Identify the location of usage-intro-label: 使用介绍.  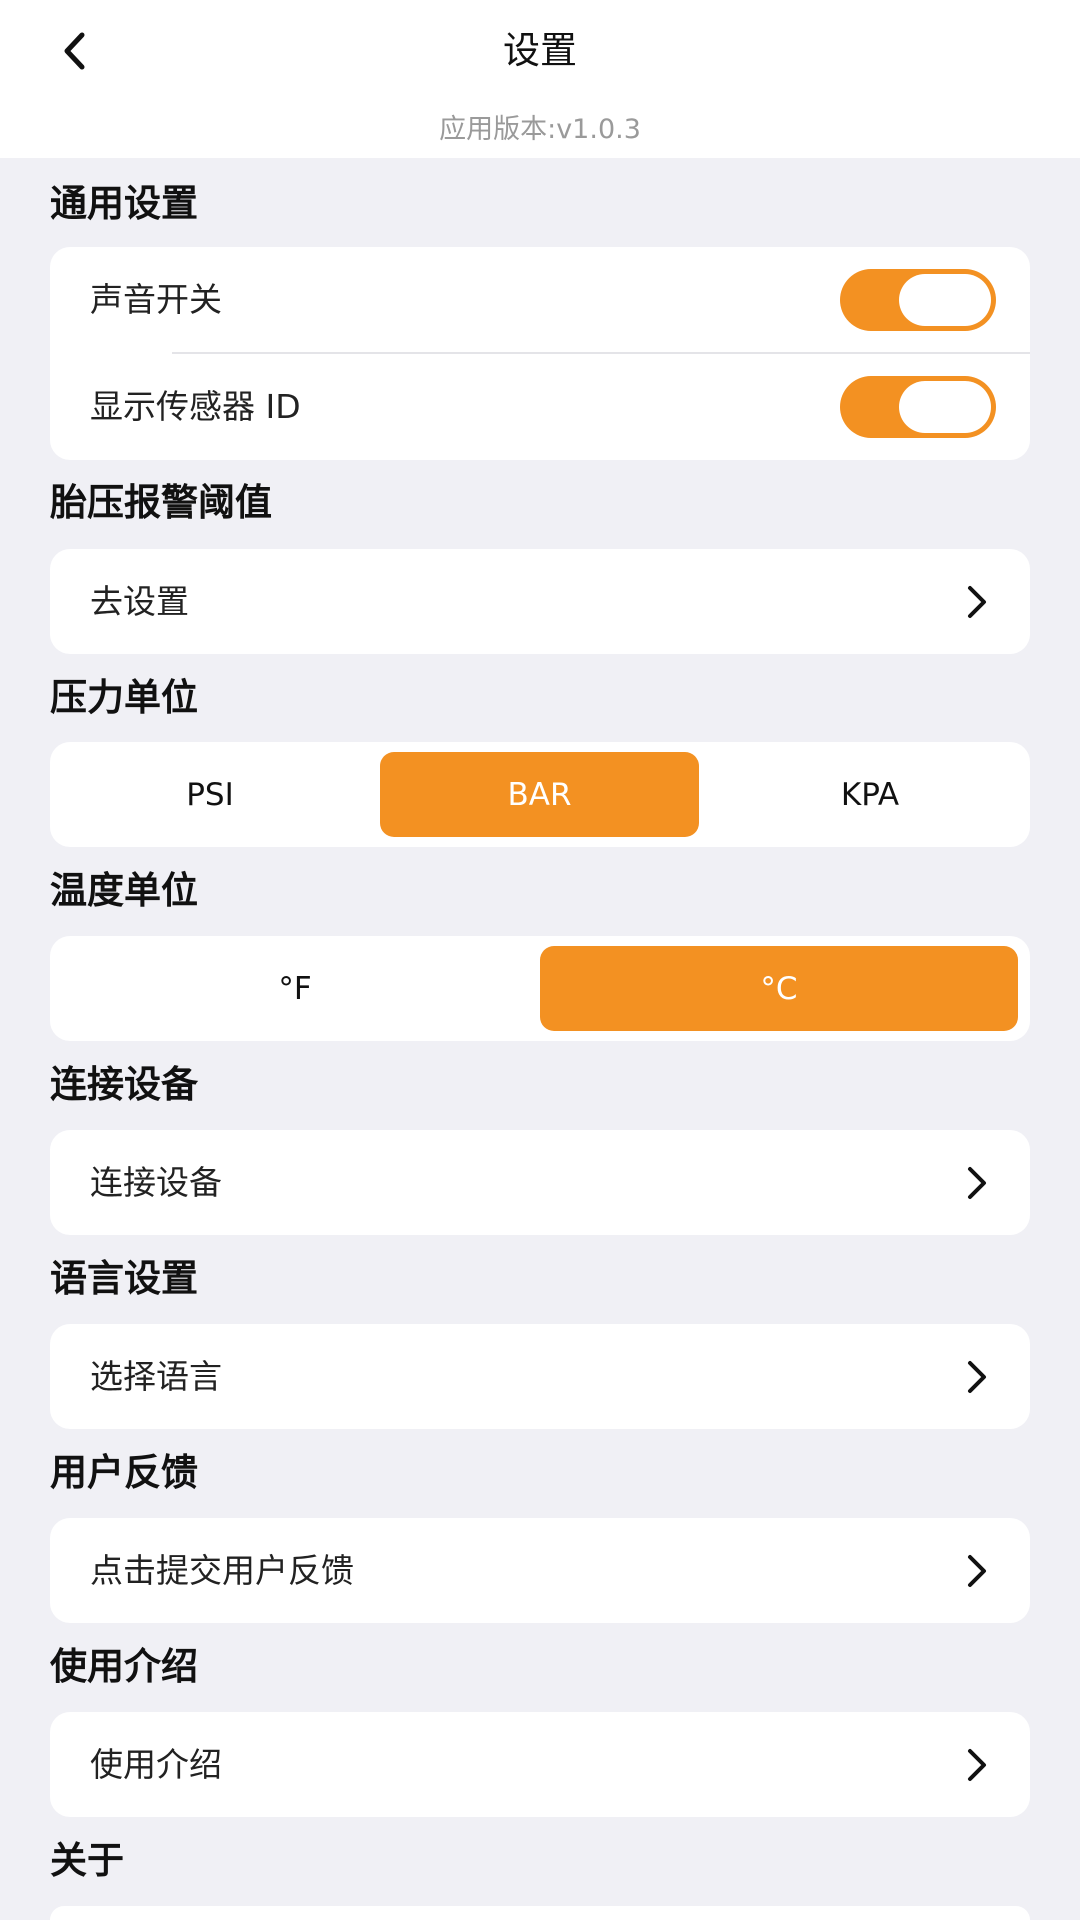
(156, 1764).